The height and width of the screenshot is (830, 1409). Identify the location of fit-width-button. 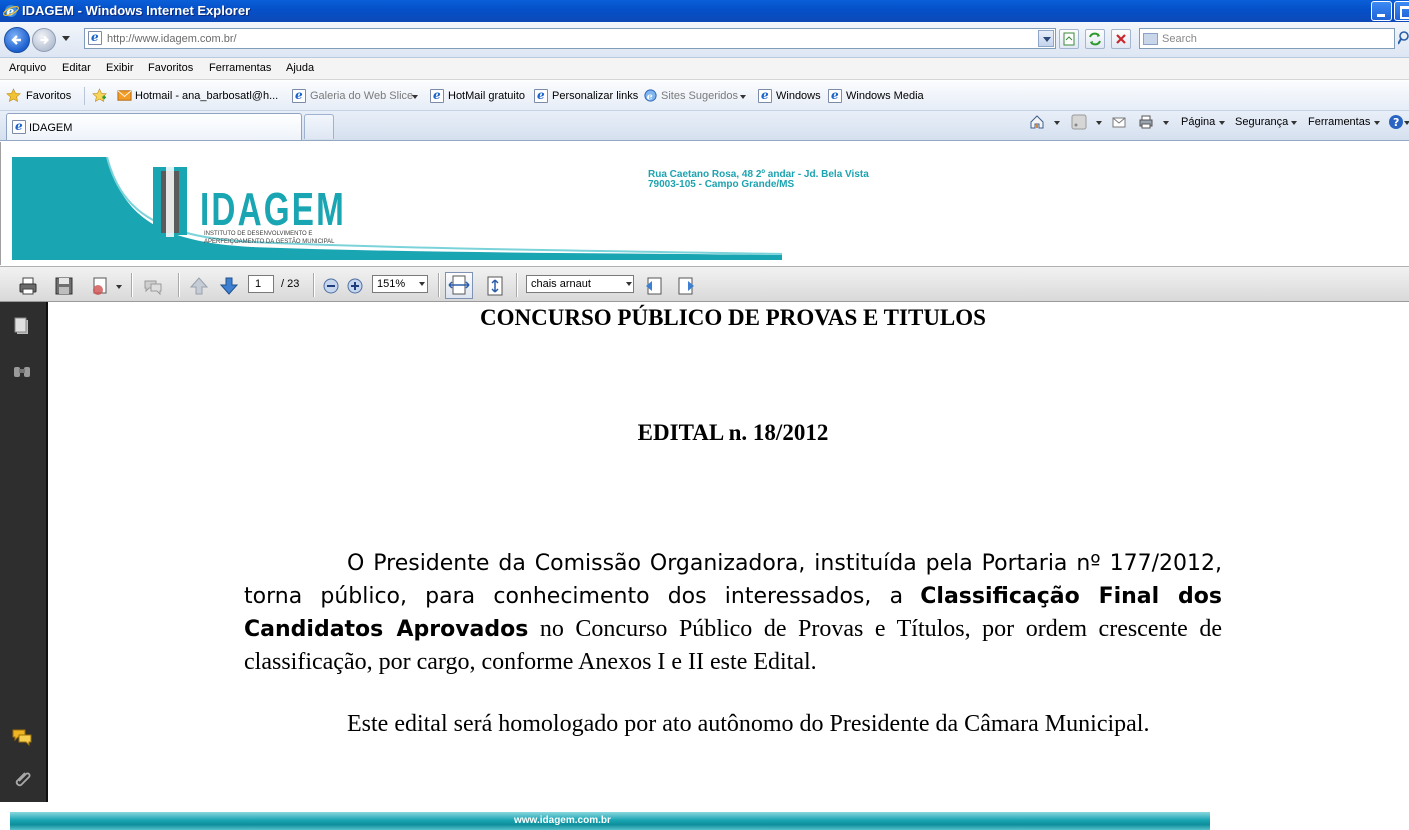
(459, 285).